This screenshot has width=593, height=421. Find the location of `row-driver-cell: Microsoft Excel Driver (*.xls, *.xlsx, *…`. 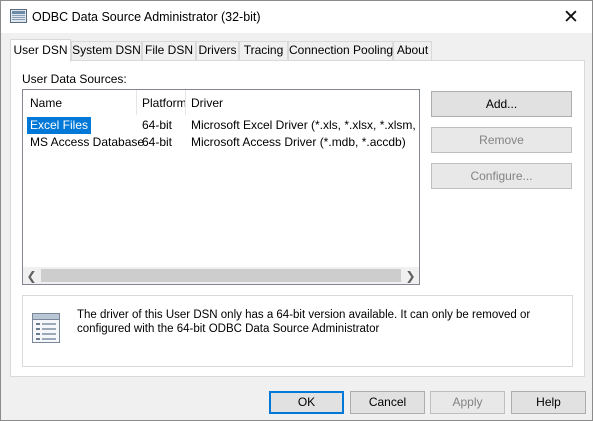

row-driver-cell: Microsoft Excel Driver (*.xls, *.xlsx, *… is located at coordinates (305, 125).